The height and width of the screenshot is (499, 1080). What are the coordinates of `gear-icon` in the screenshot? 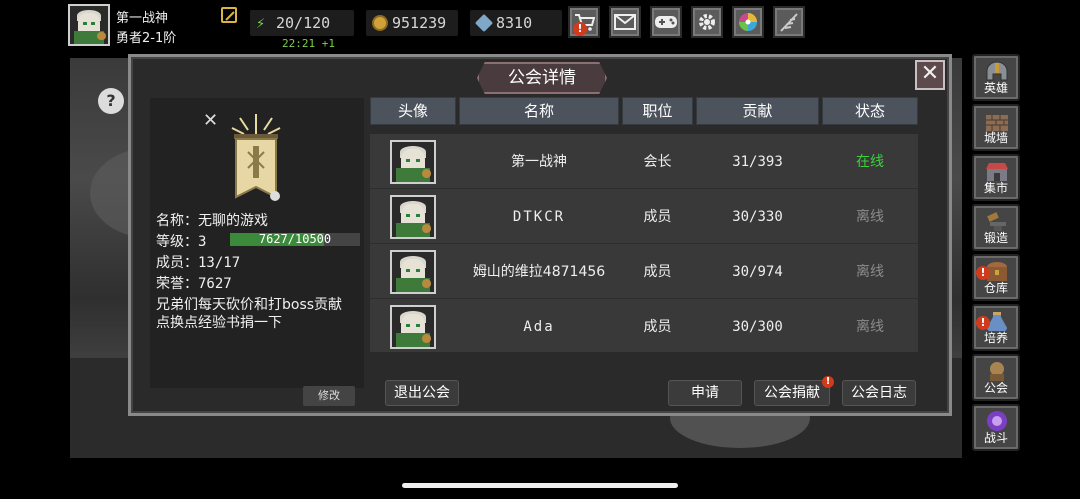 It's located at (707, 22).